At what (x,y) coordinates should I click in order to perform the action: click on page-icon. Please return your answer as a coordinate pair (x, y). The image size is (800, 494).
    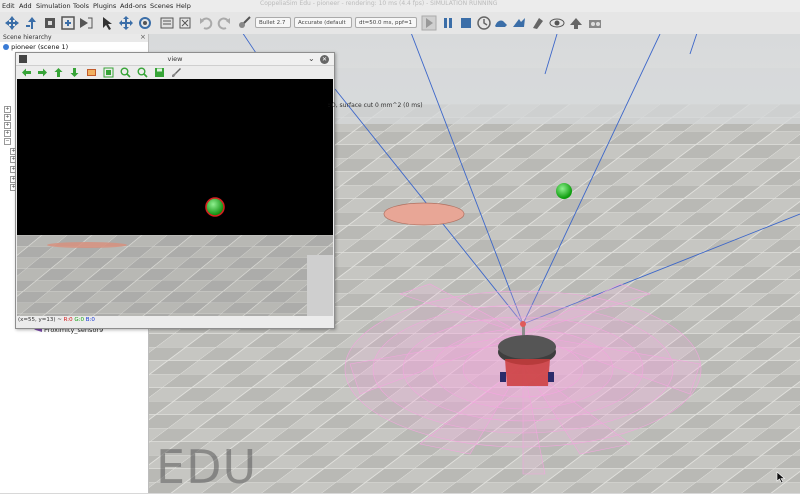
    Looking at the image, I should click on (576, 23).